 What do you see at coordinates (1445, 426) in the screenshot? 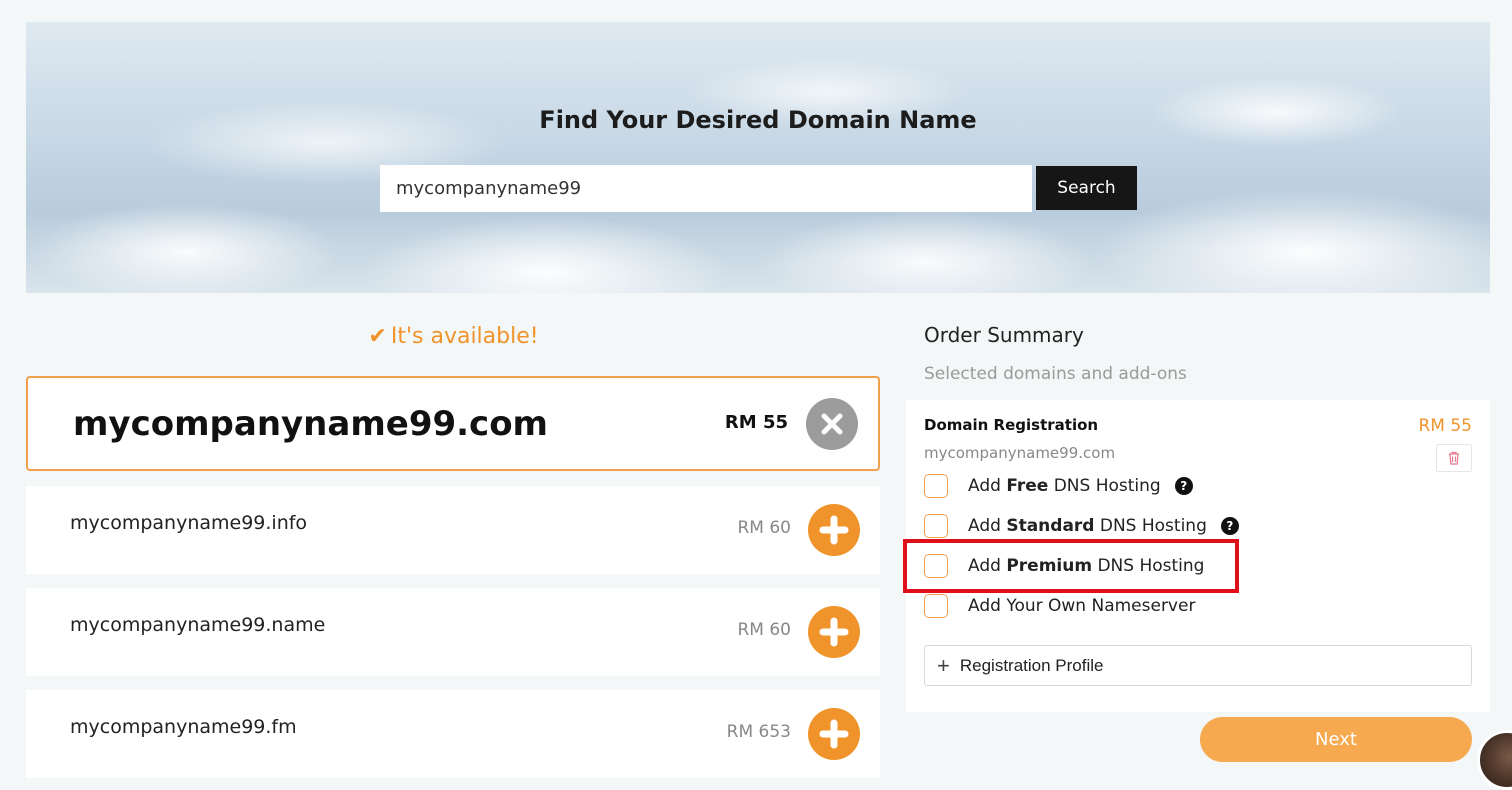
I see `domain-registration-price: RM 55` at bounding box center [1445, 426].